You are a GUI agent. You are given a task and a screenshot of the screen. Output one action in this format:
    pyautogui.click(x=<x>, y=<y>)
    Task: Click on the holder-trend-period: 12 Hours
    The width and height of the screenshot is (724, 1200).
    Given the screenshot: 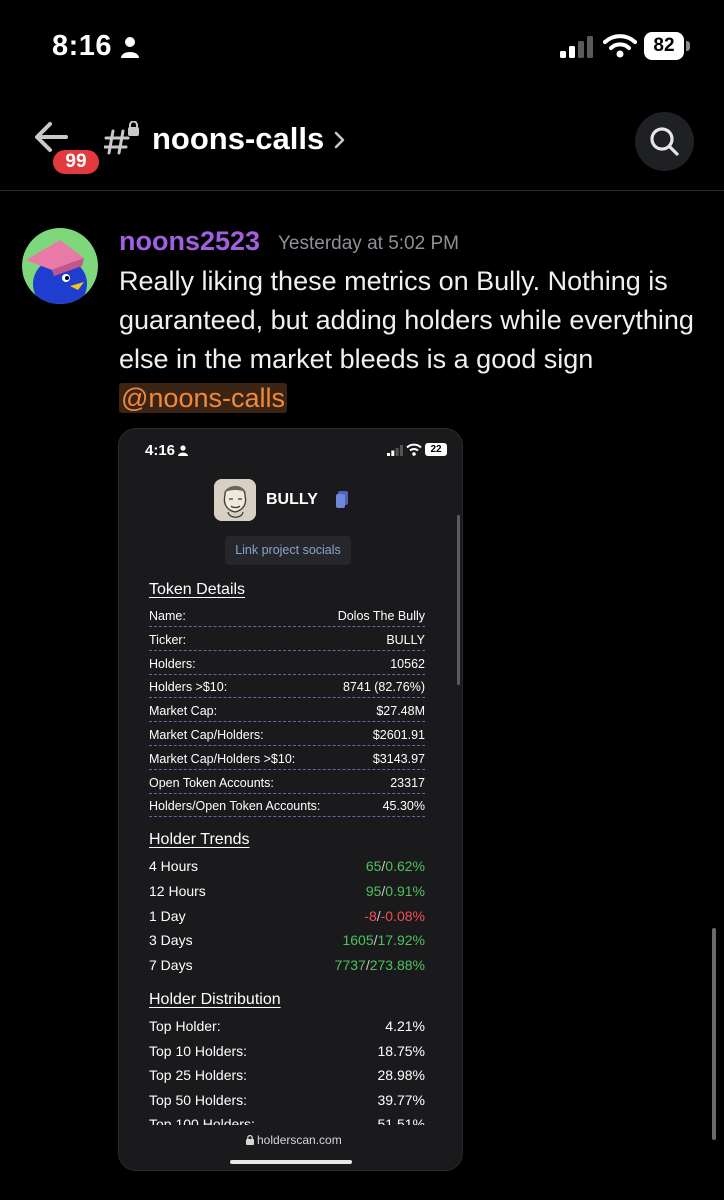 What is the action you would take?
    pyautogui.click(x=177, y=890)
    